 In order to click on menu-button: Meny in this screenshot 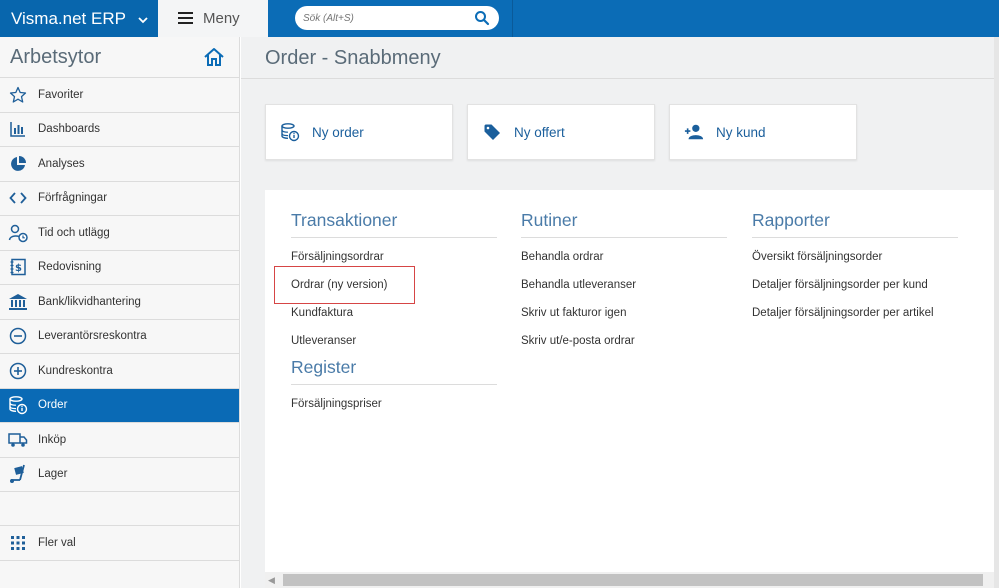, I will do `click(213, 18)`.